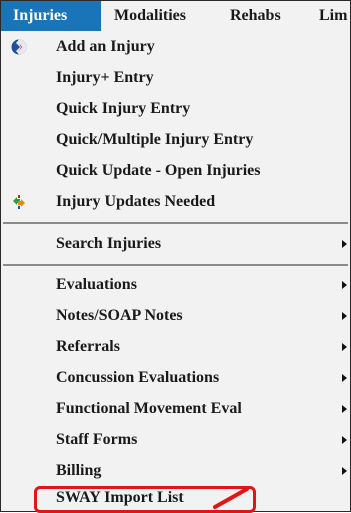 Image resolution: width=351 pixels, height=513 pixels. Describe the element at coordinates (155, 139) in the screenshot. I see `menu-item-label: Quick/Multiple Injury Entry` at that location.